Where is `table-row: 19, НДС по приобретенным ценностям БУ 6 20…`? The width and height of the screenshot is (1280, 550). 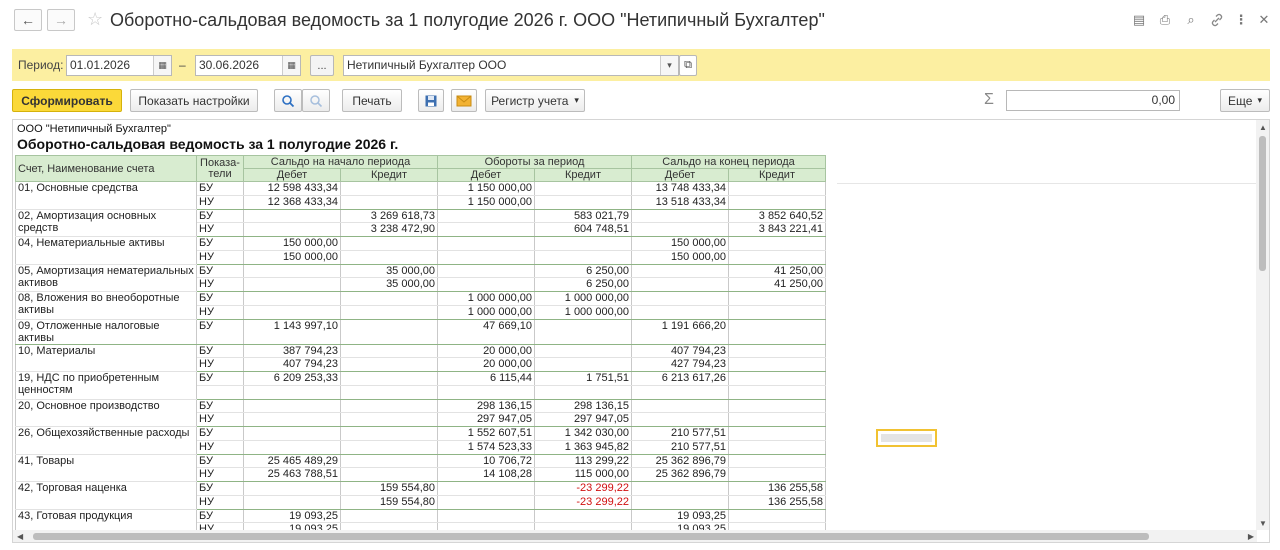 table-row: 19, НДС по приобретенным ценностям БУ 6 20… is located at coordinates (420, 385).